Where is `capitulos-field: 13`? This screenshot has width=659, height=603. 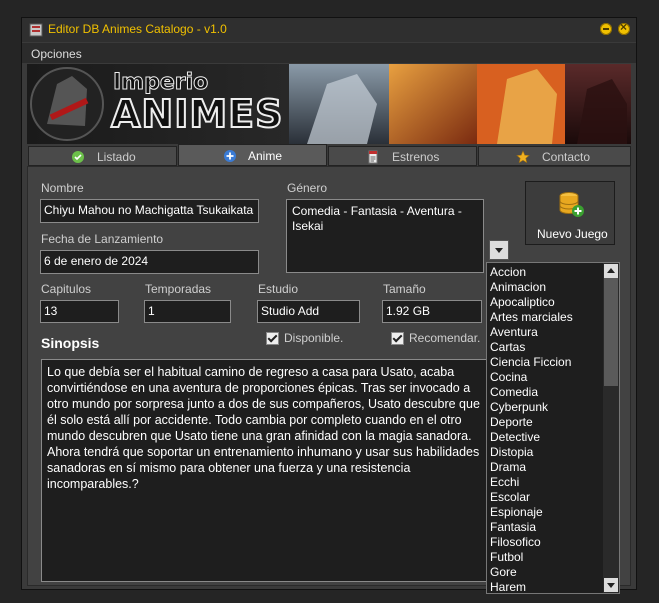 capitulos-field: 13 is located at coordinates (79, 311).